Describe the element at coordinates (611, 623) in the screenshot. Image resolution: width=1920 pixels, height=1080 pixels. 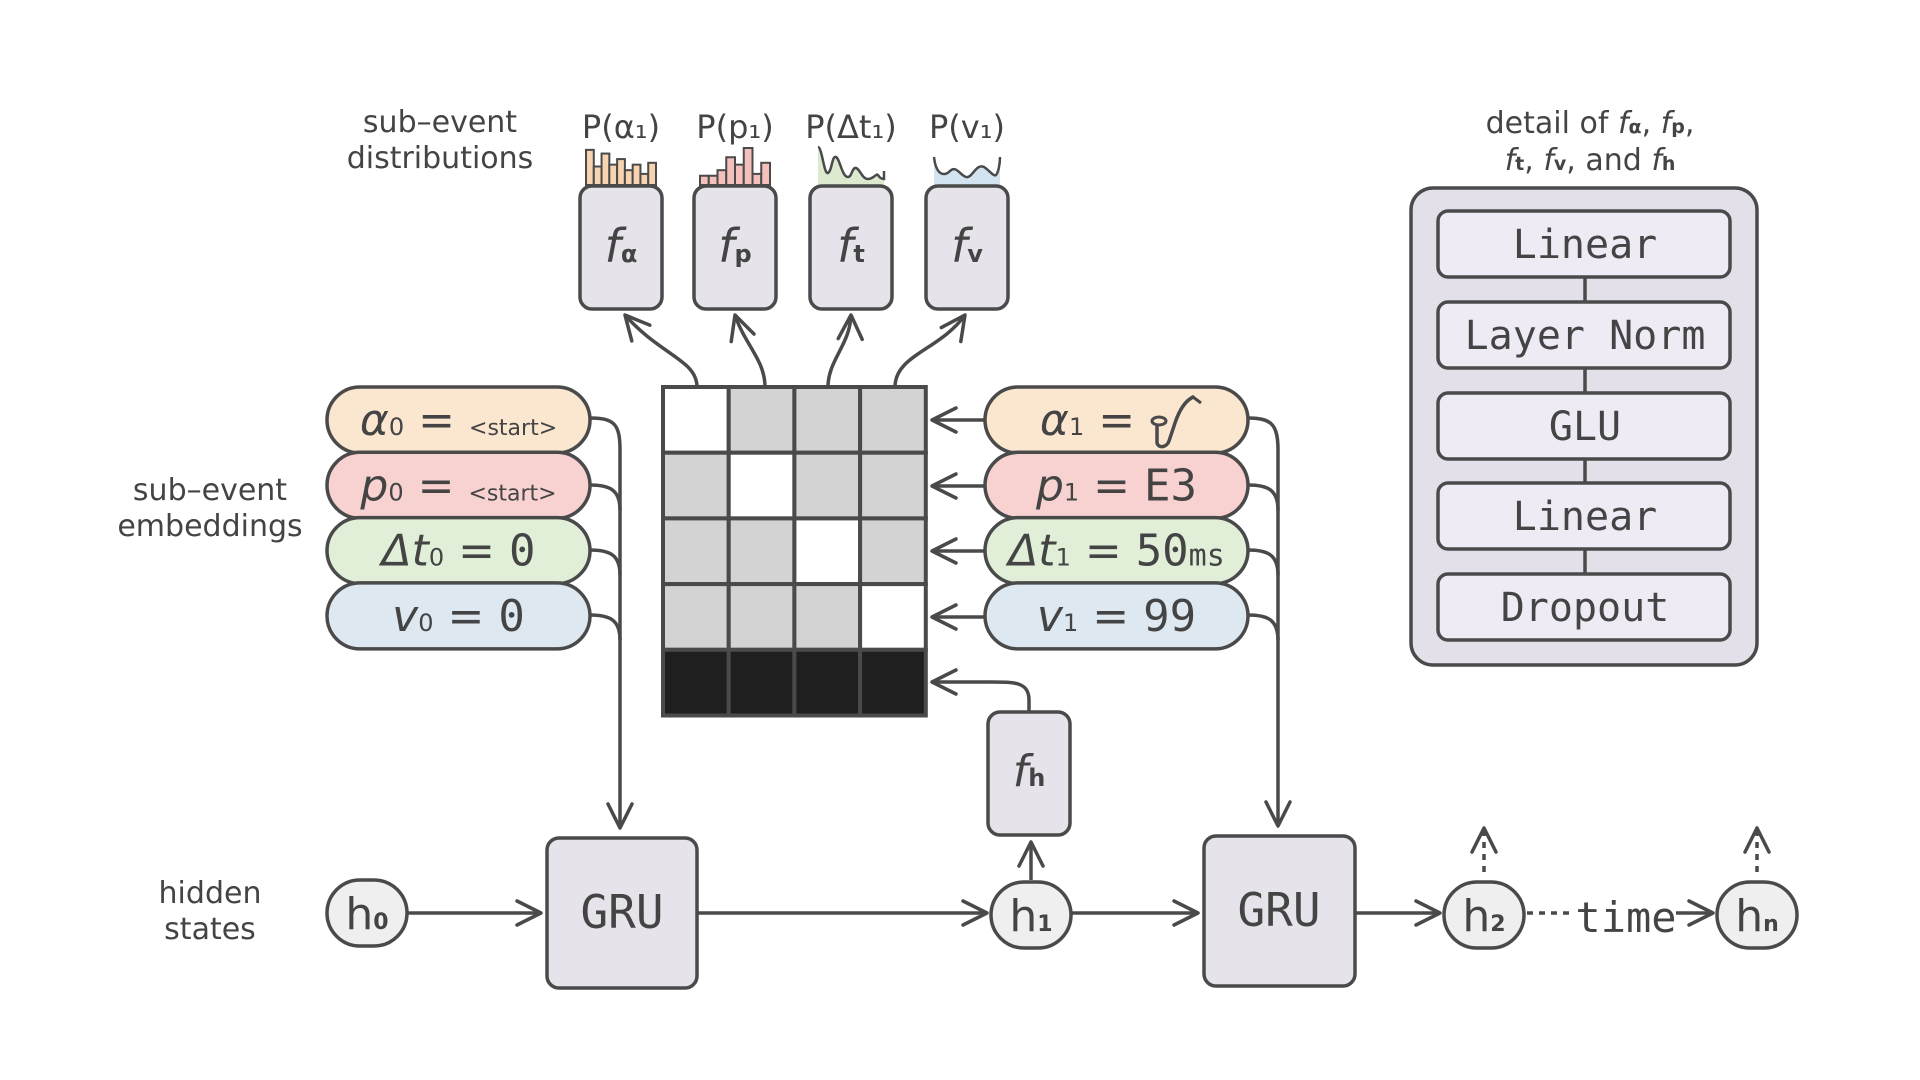
I see `left-connectors` at that location.